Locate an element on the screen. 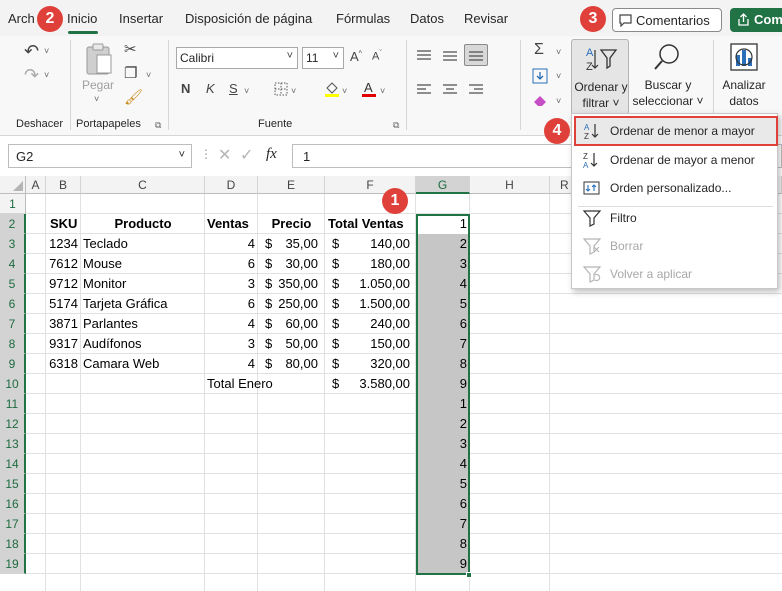 This screenshot has height=591, width=782. cell-f4: 180,00 is located at coordinates (380, 264).